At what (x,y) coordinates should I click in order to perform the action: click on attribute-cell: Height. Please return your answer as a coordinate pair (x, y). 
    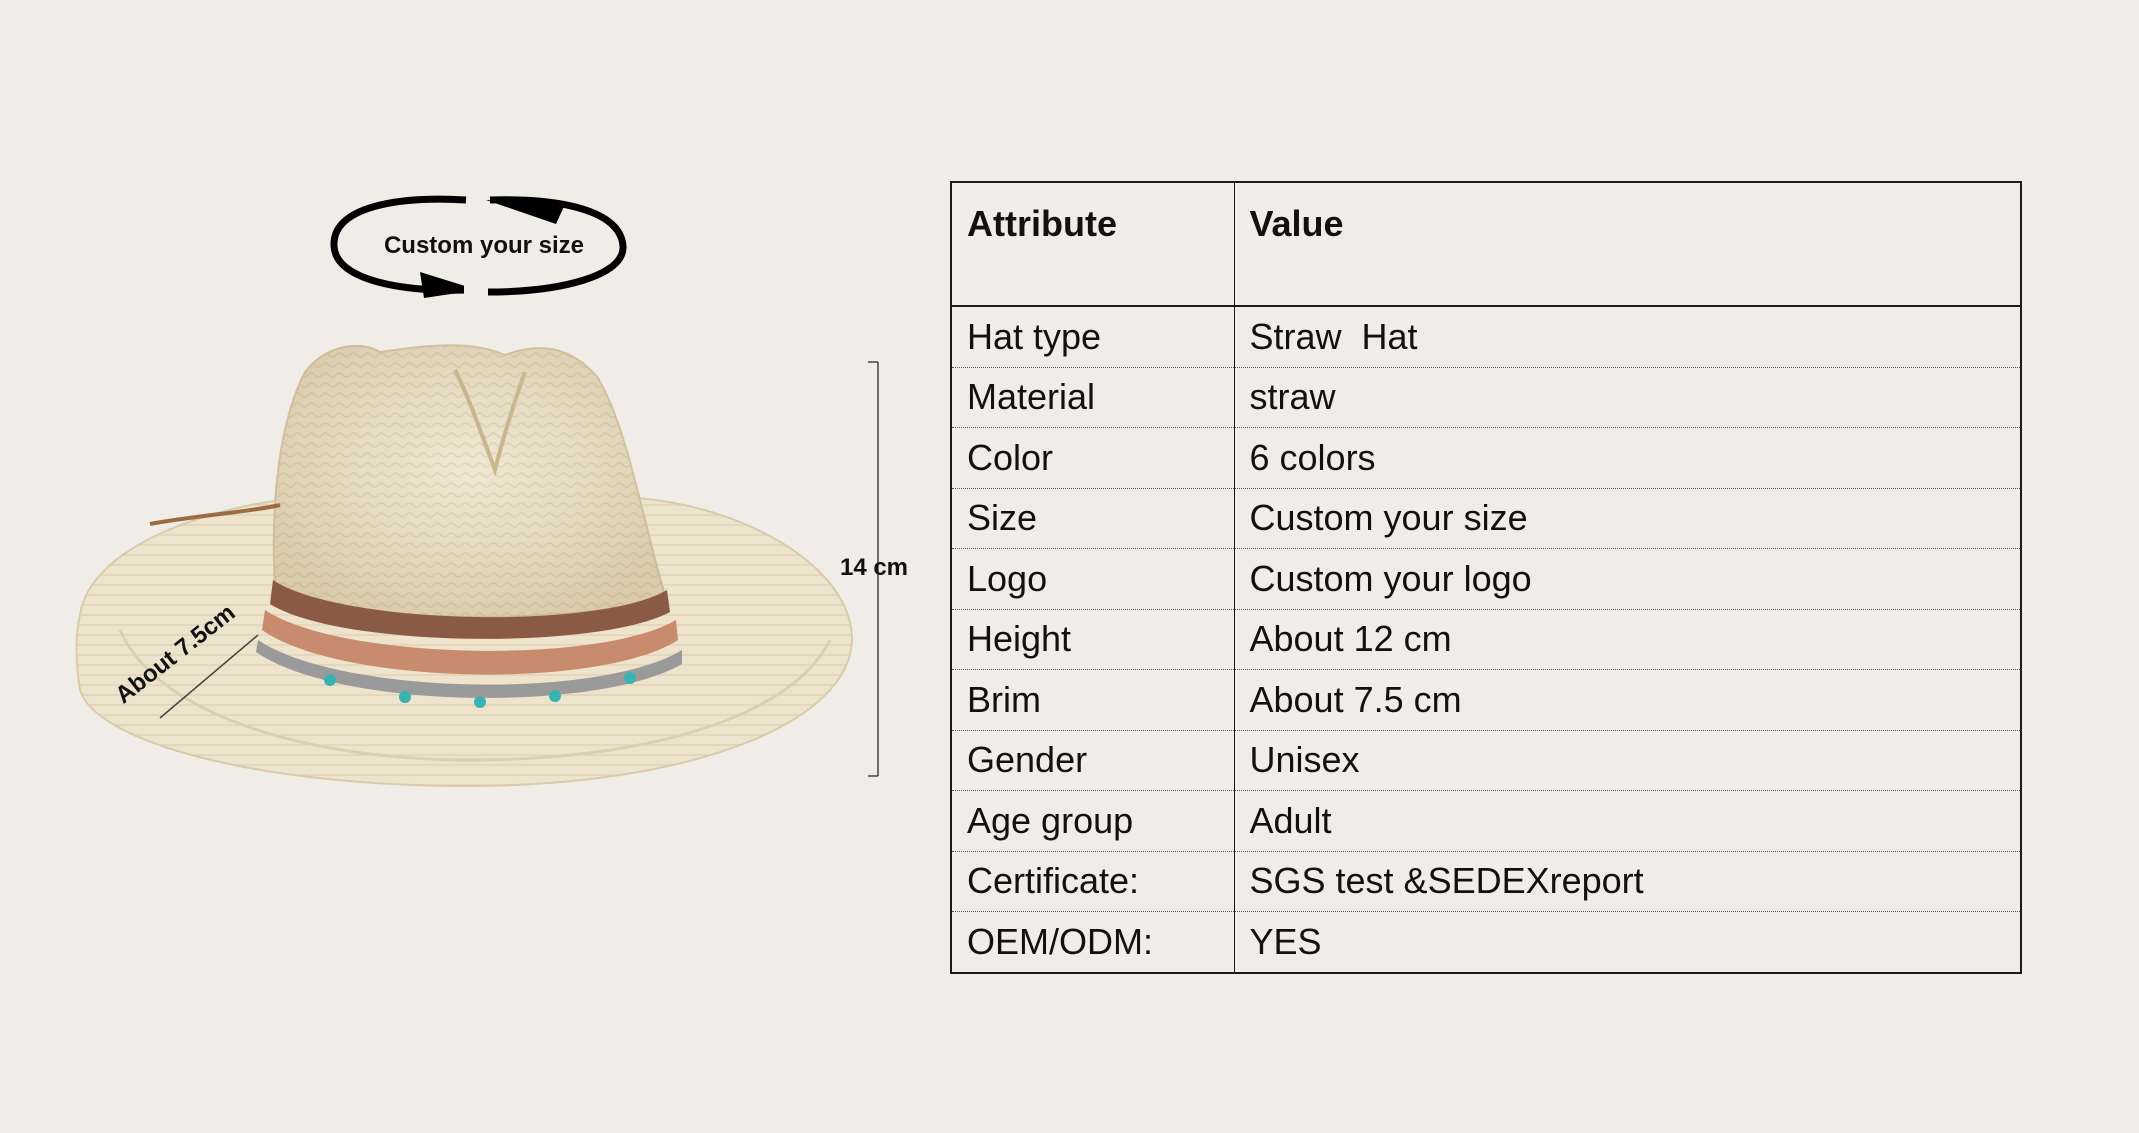
    Looking at the image, I should click on (1092, 639).